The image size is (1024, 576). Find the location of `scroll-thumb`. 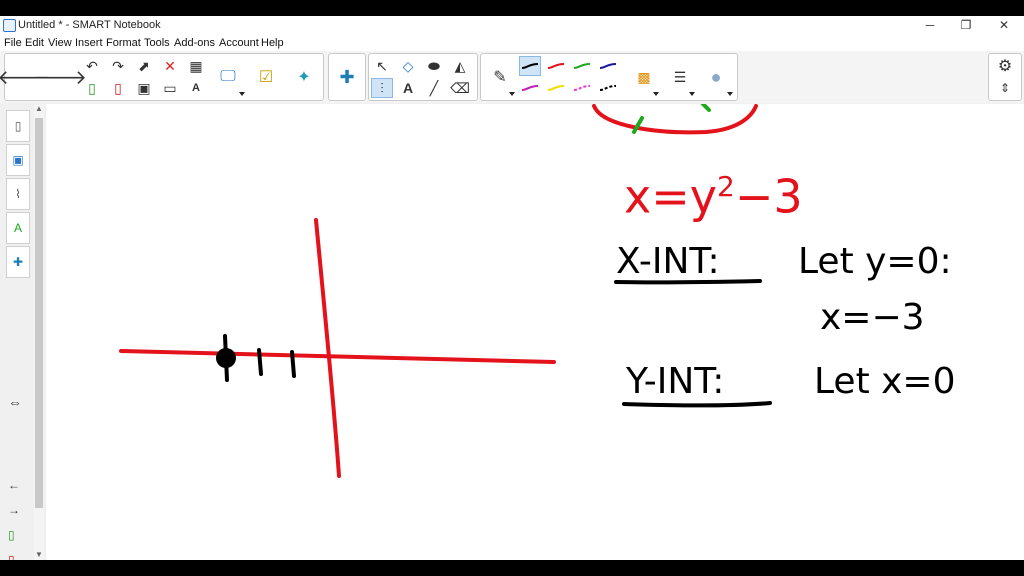

scroll-thumb is located at coordinates (39, 313).